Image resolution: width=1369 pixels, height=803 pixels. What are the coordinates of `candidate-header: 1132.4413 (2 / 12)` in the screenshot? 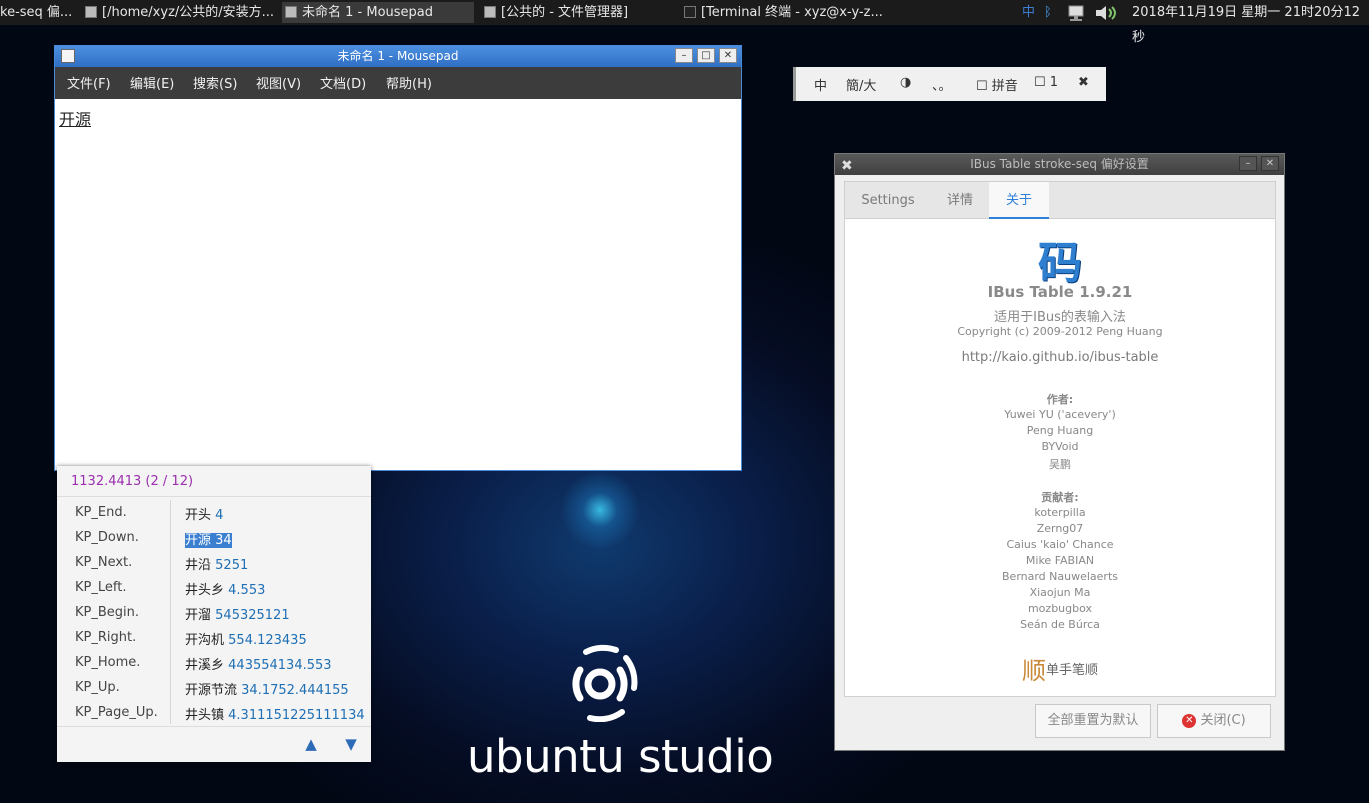 It's located at (132, 481).